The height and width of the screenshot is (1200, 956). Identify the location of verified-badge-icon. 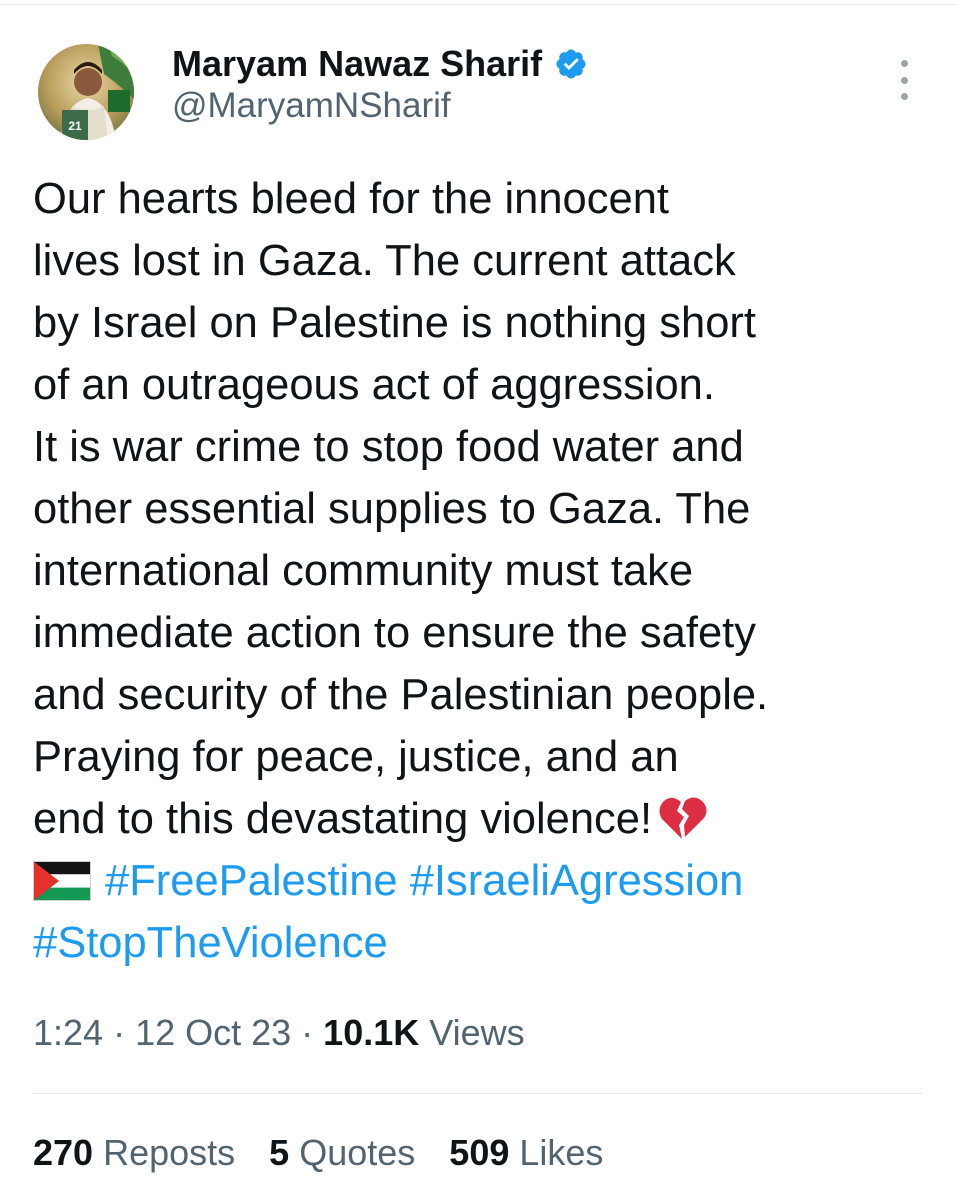
(571, 64).